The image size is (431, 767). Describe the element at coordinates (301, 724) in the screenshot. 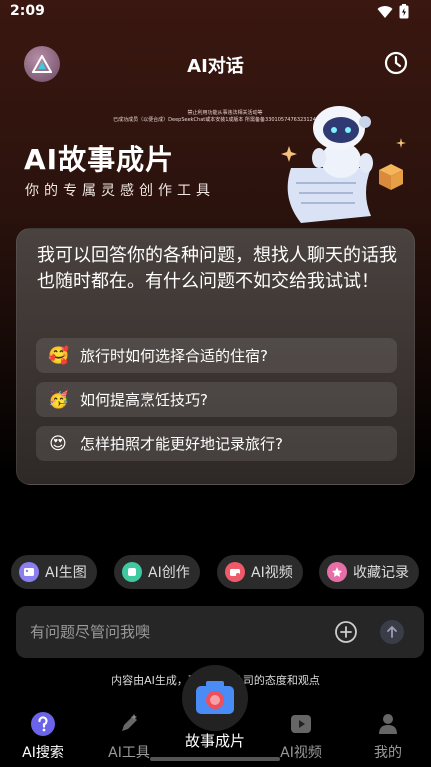

I see `play-icon` at that location.